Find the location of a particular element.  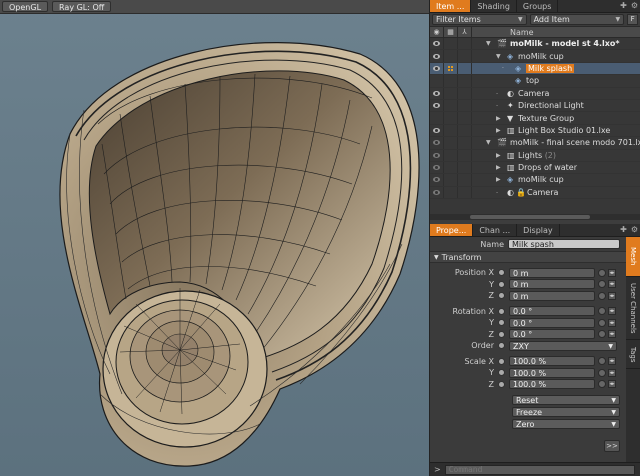

visibility-column-header: ◉ is located at coordinates (437, 32).